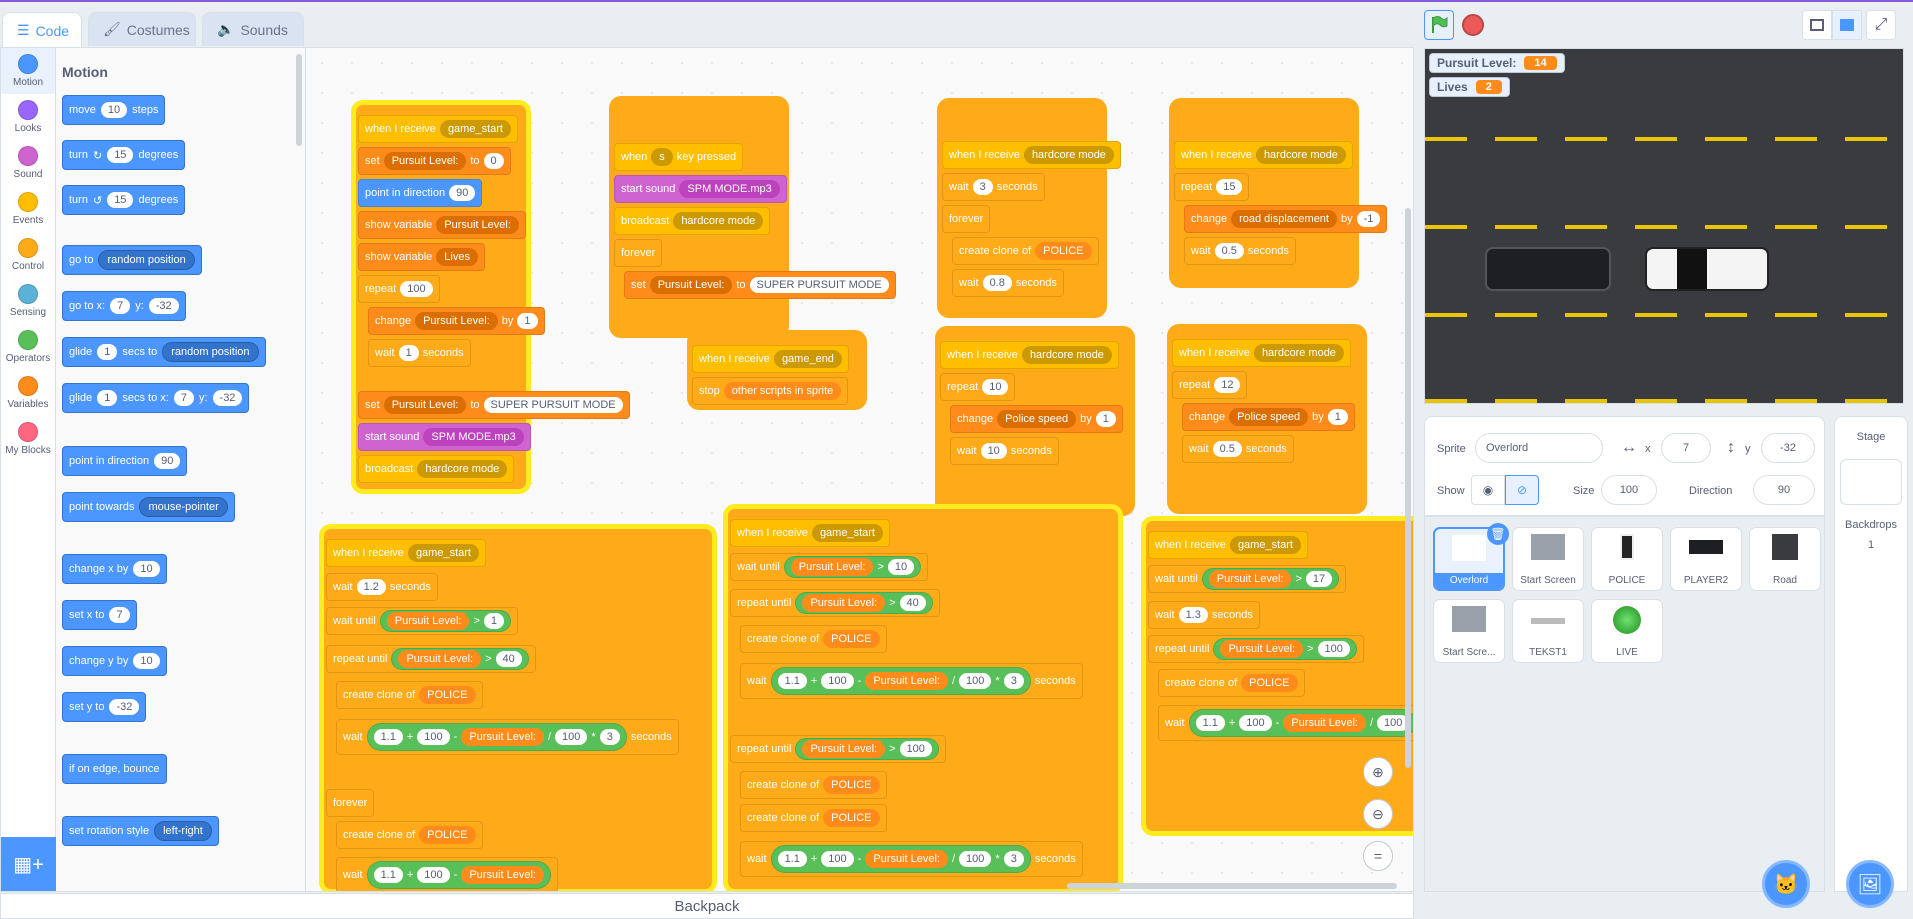 Image resolution: width=1913 pixels, height=919 pixels. What do you see at coordinates (810, 533) in the screenshot?
I see `when-receive-block: when I receive game_start` at bounding box center [810, 533].